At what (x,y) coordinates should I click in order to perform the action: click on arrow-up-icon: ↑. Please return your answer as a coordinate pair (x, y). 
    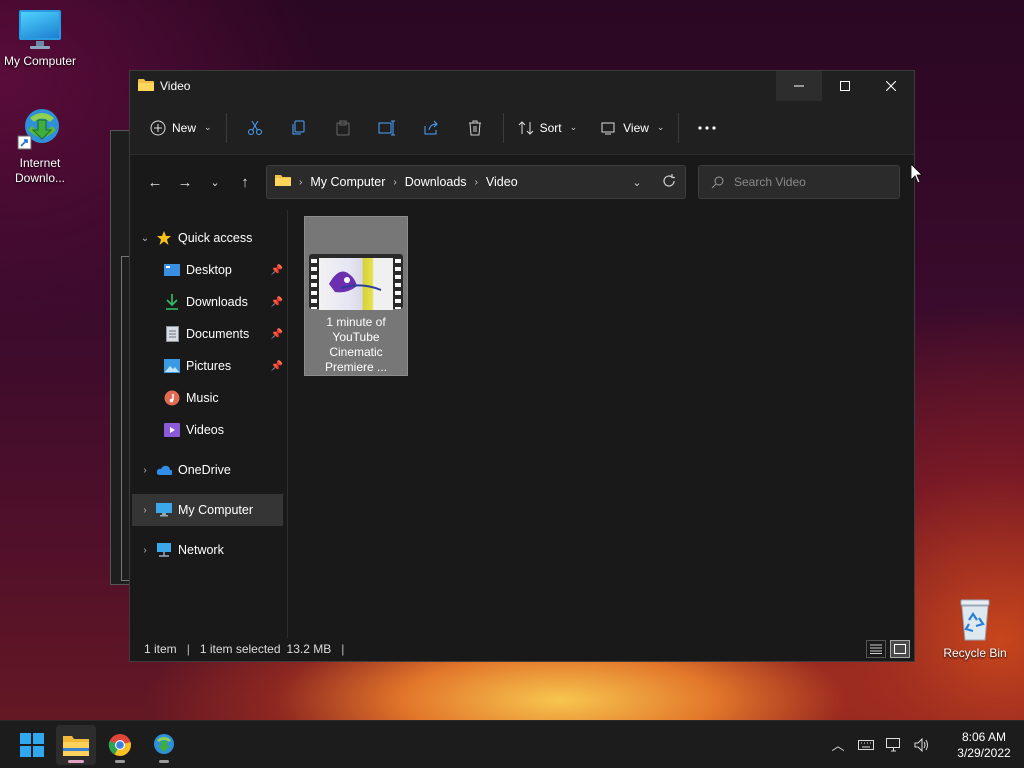
    Looking at the image, I should click on (245, 182).